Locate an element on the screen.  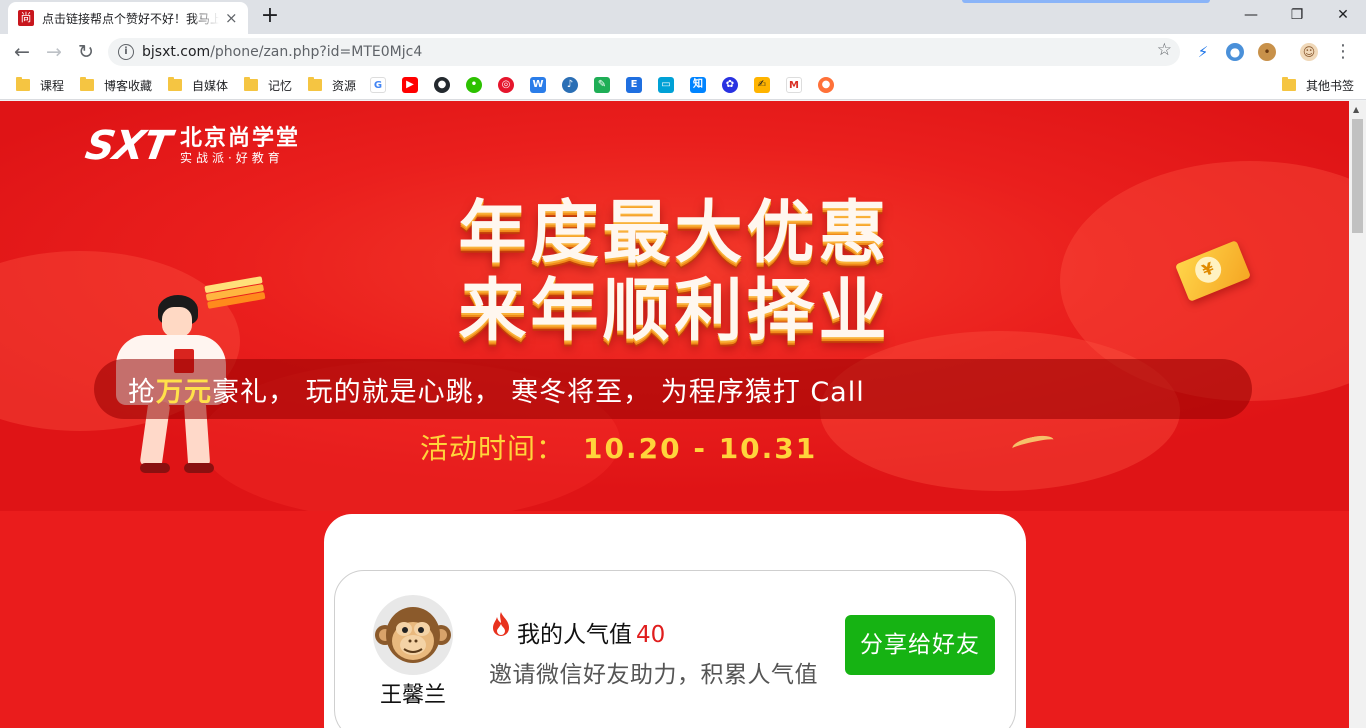
brand-slogan: 实战派·好教育 is located at coordinates (231, 158).